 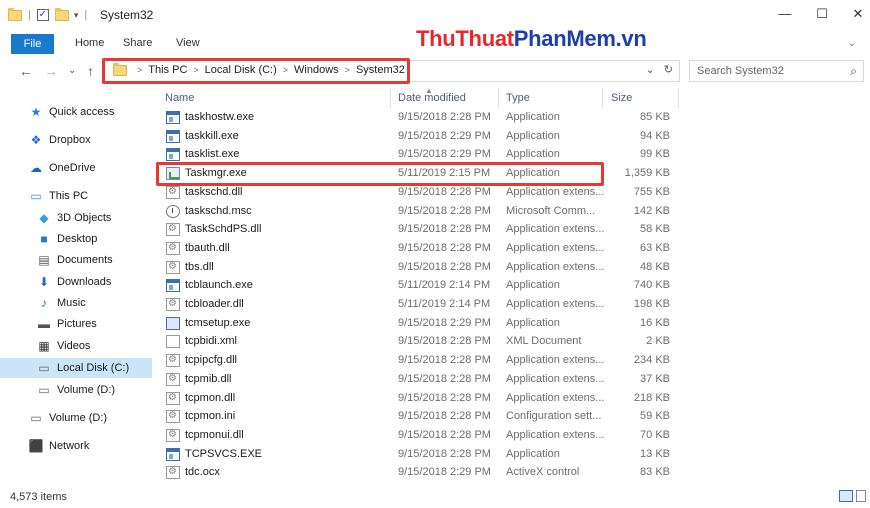 I want to click on details-view-button, so click(x=846, y=496).